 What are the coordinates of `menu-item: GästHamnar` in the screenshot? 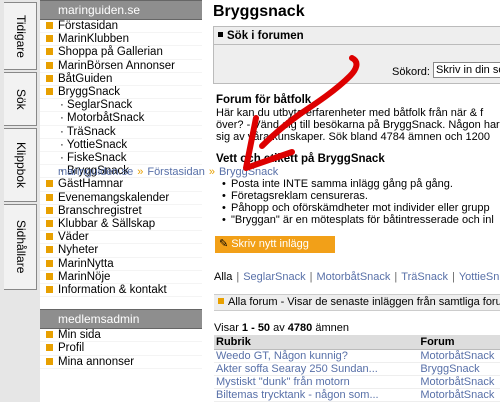 It's located at (121, 185).